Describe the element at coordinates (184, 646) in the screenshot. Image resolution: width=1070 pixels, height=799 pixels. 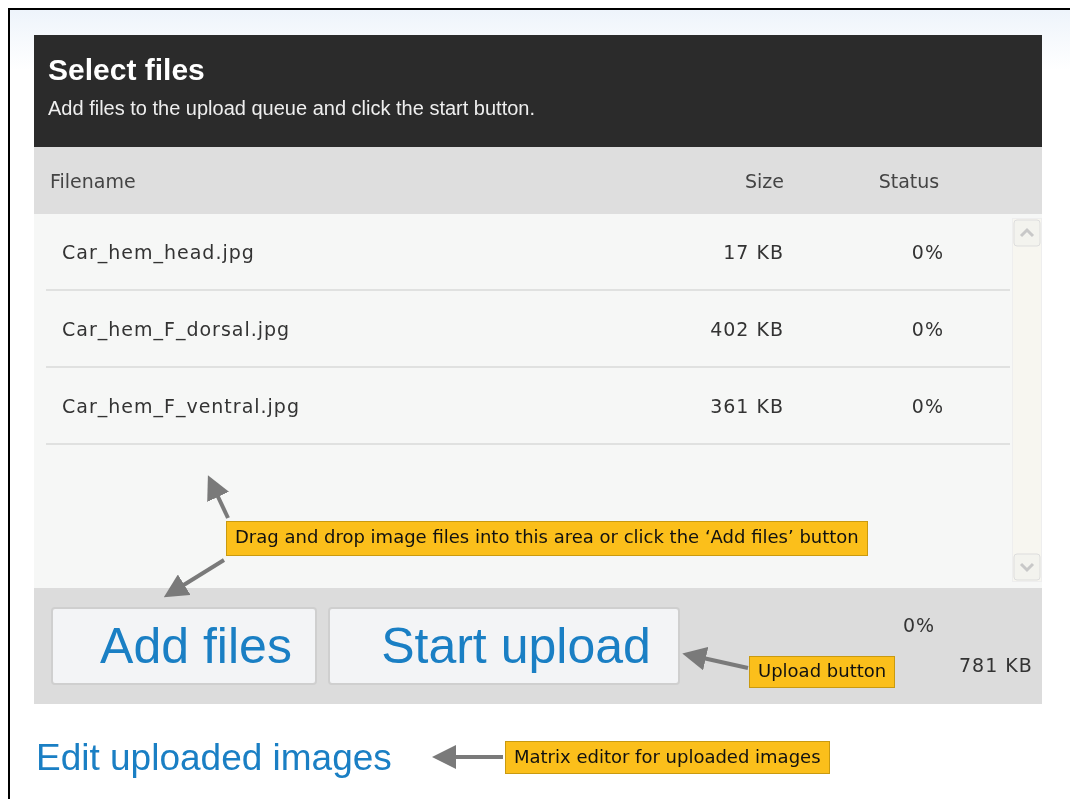
I see `add-files-button: Add files` at that location.